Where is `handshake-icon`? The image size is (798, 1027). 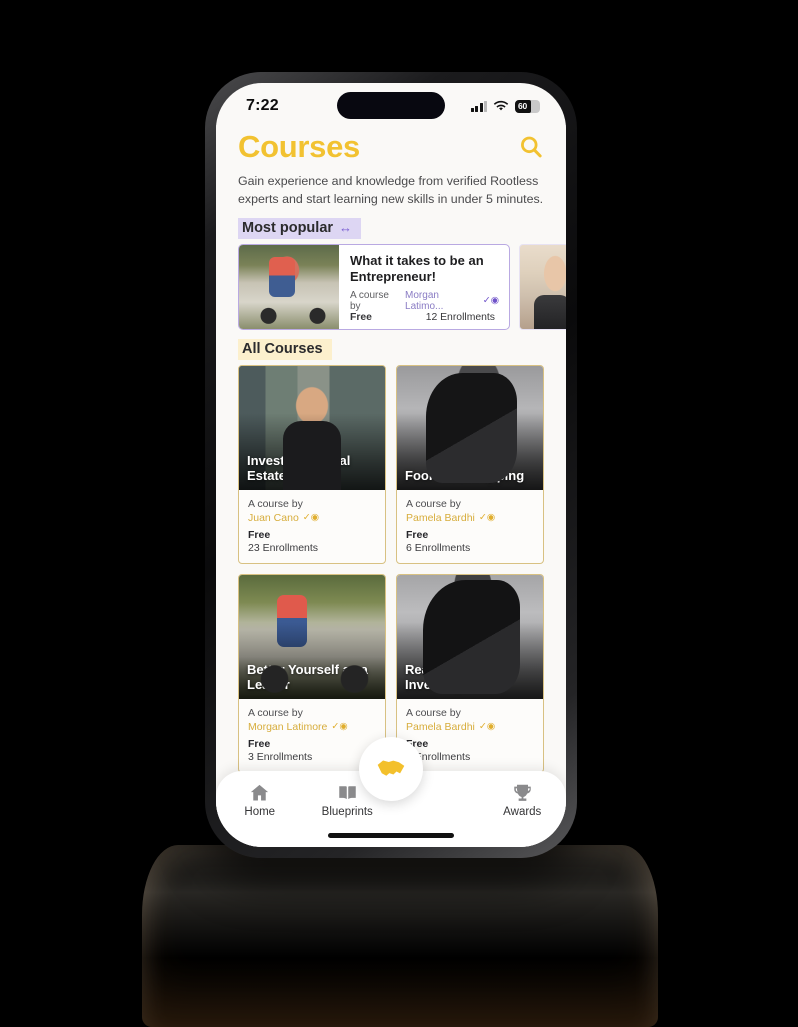 handshake-icon is located at coordinates (391, 768).